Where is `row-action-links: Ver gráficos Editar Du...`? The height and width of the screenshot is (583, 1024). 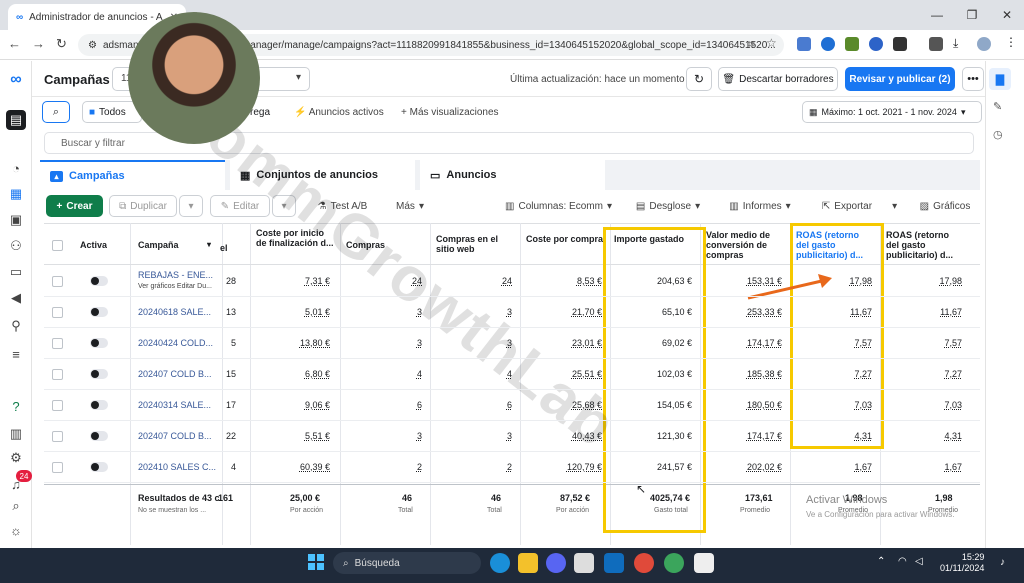
row-action-links: Ver gráficos Editar Du... is located at coordinates (175, 286).